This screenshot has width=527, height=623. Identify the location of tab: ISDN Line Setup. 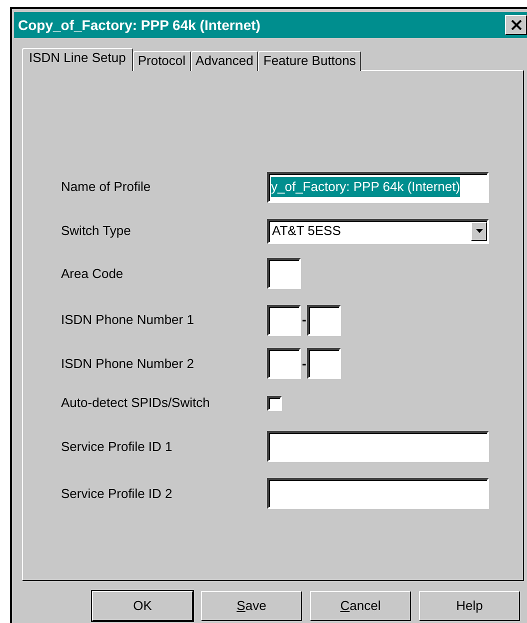
(77, 59).